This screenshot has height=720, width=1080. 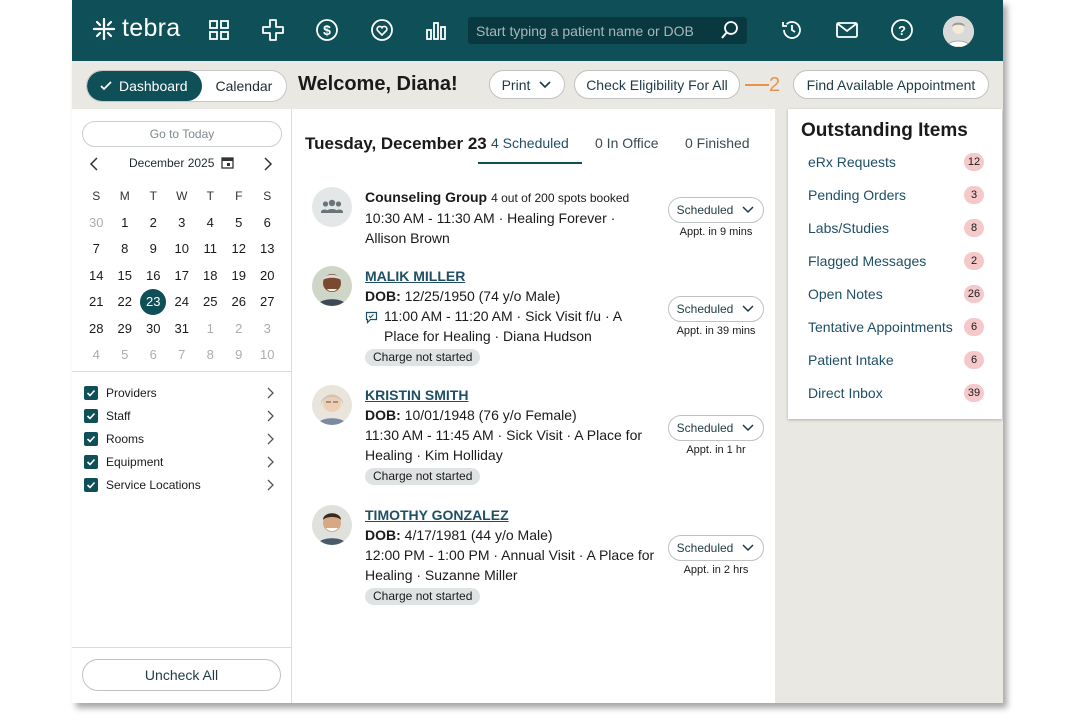 I want to click on calendar-picker-icon, so click(x=227, y=165).